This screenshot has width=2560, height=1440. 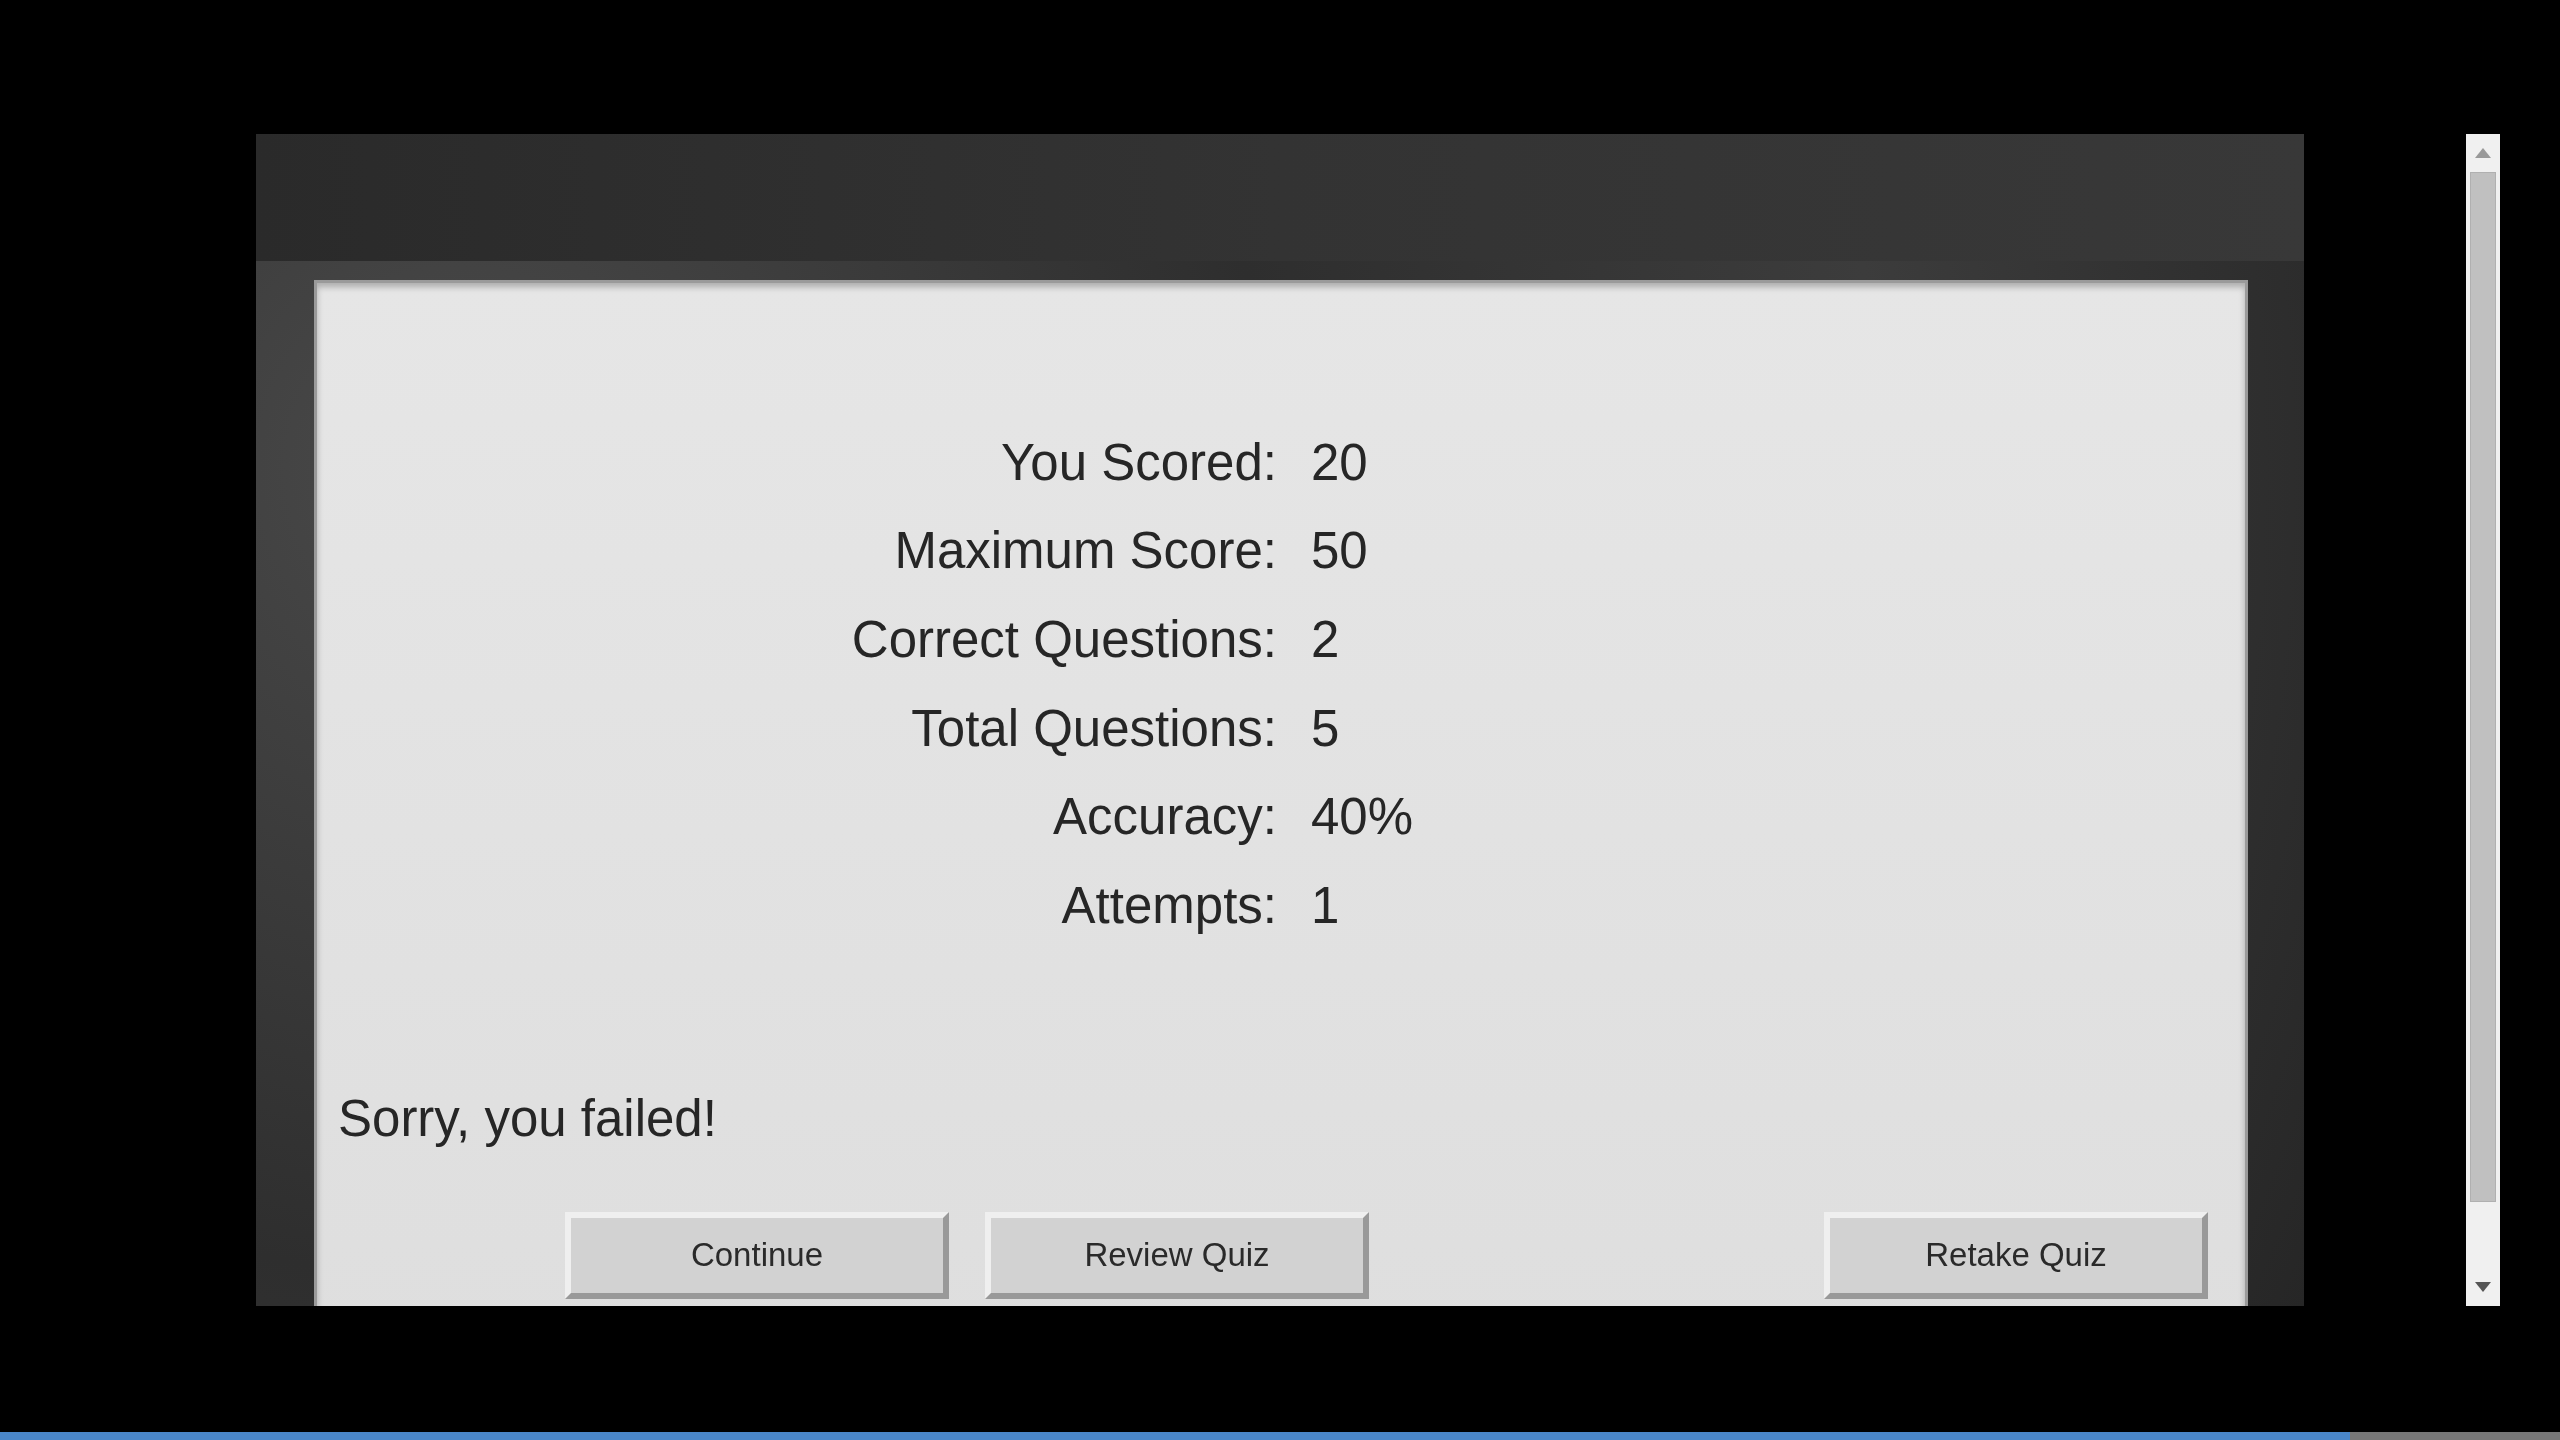 What do you see at coordinates (1325, 639) in the screenshot?
I see `result-value: 2` at bounding box center [1325, 639].